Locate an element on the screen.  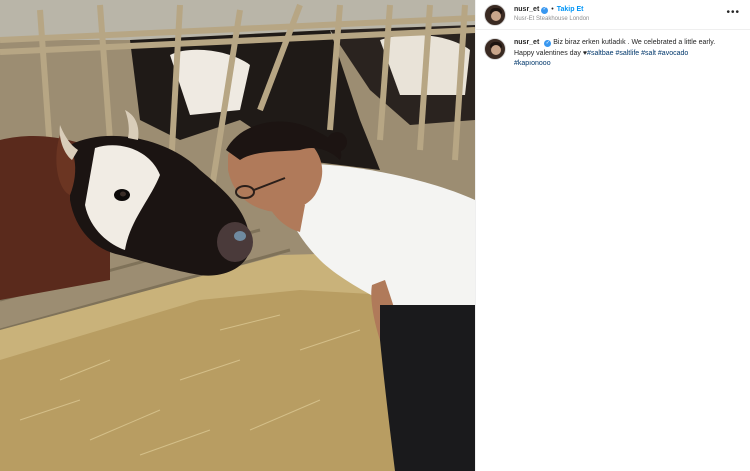
hashtag-link: #saltlife is located at coordinates (627, 53).